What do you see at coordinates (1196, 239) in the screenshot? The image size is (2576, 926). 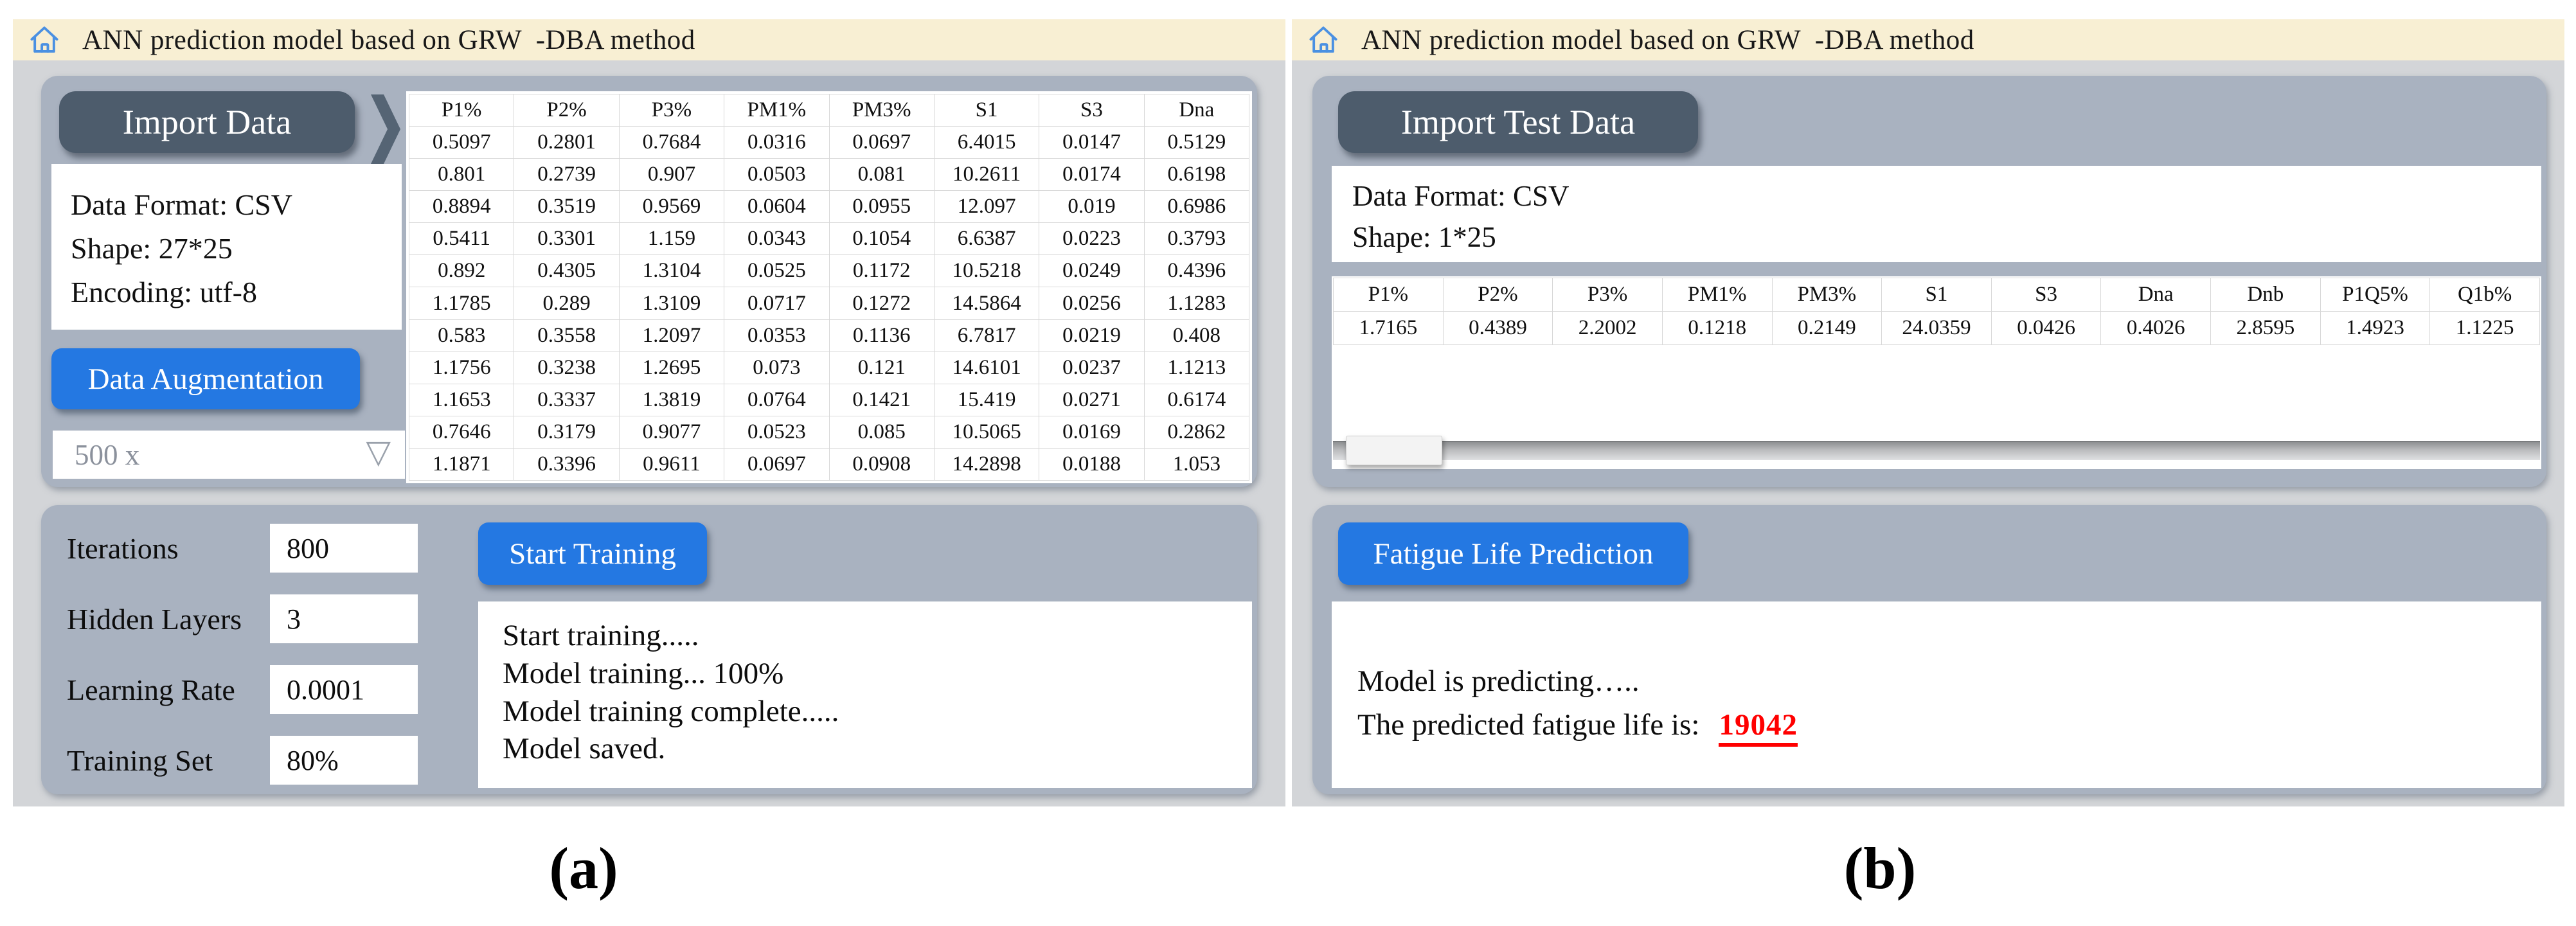 I see `table-cell: 0.3793` at bounding box center [1196, 239].